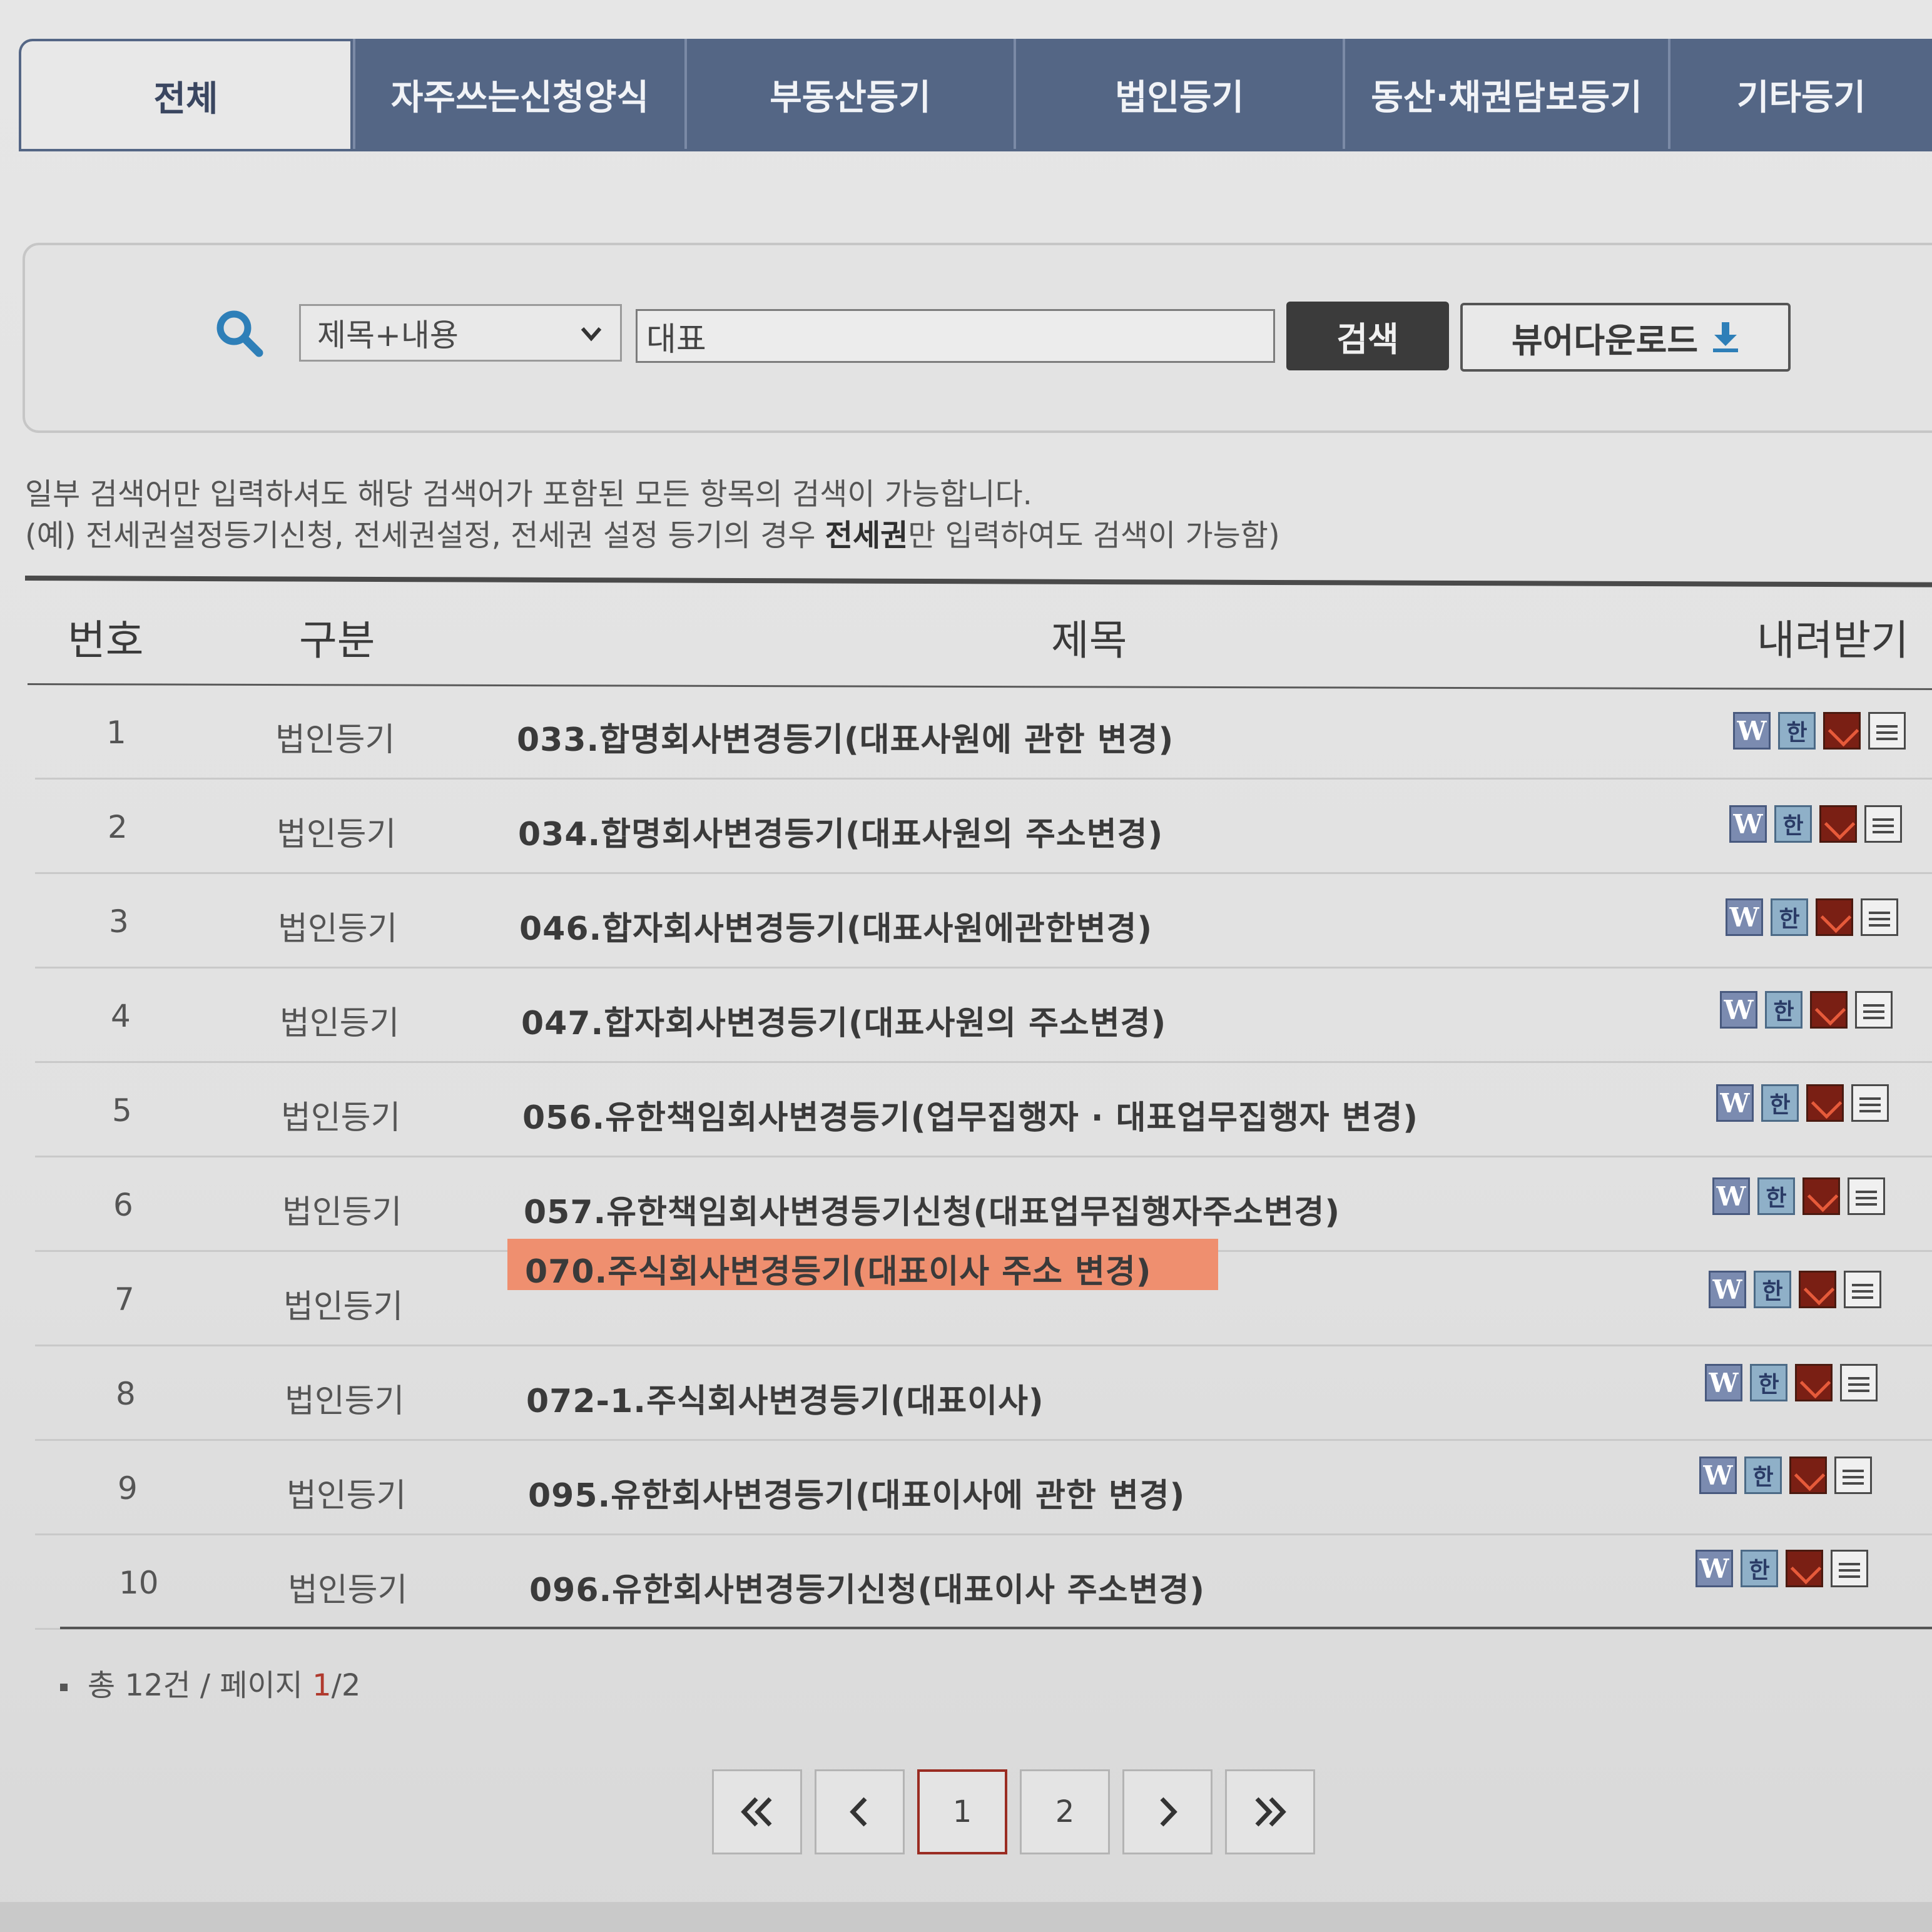  What do you see at coordinates (975, 150) in the screenshot?
I see `tabs-divider` at bounding box center [975, 150].